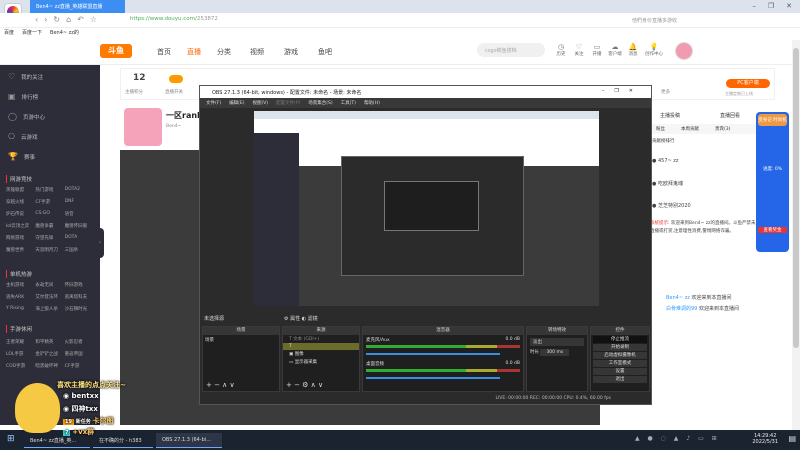  I want to click on exit-button: 退出, so click(620, 379).